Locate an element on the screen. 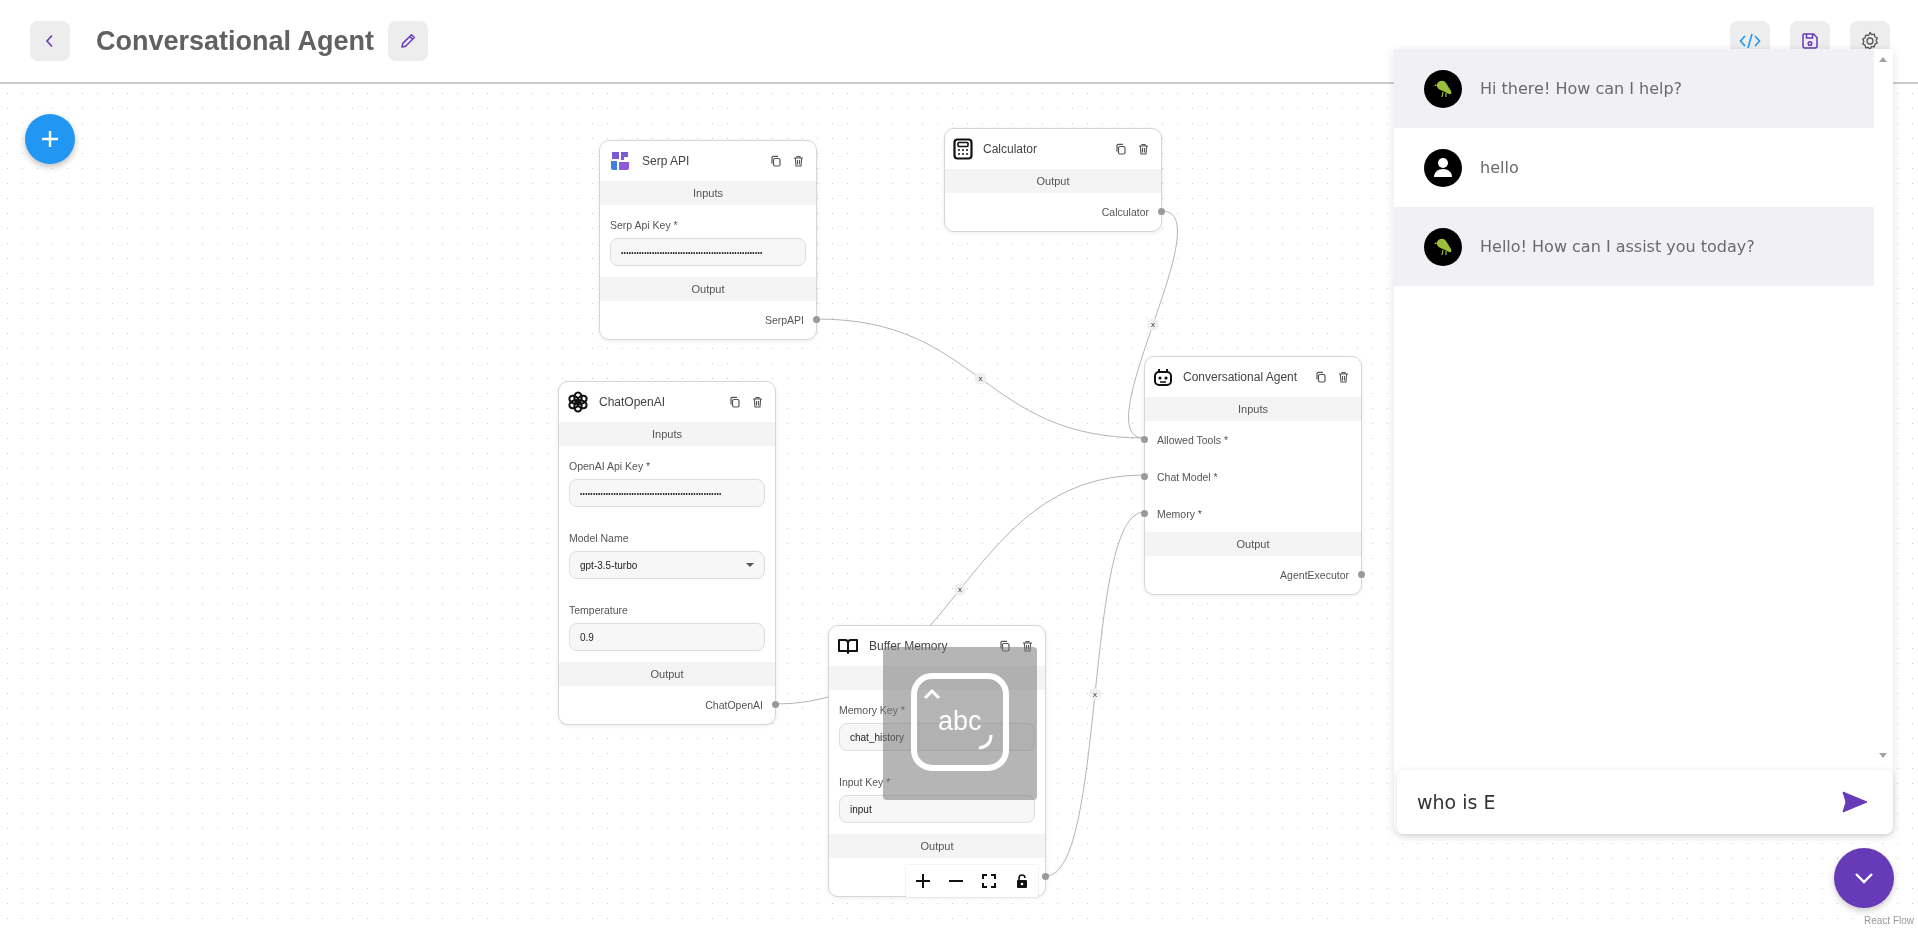 The width and height of the screenshot is (1918, 928). chevron-down-icon is located at coordinates (1864, 878).